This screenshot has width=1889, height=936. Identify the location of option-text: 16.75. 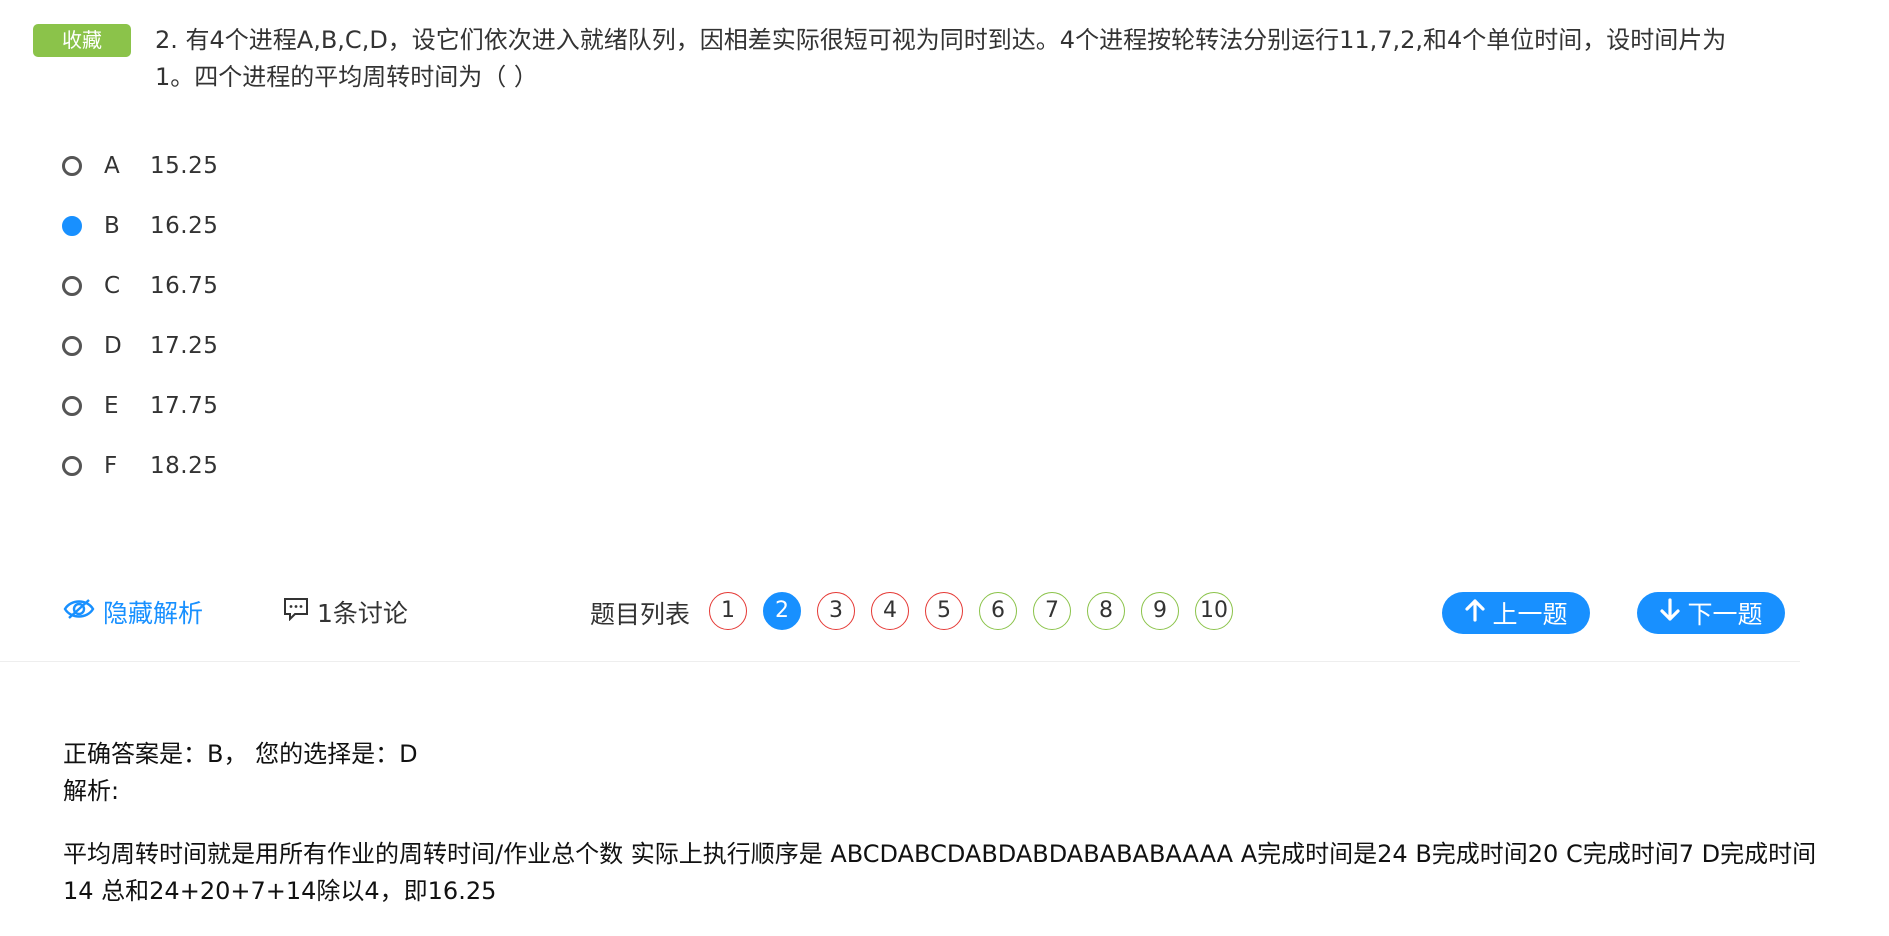
(184, 286).